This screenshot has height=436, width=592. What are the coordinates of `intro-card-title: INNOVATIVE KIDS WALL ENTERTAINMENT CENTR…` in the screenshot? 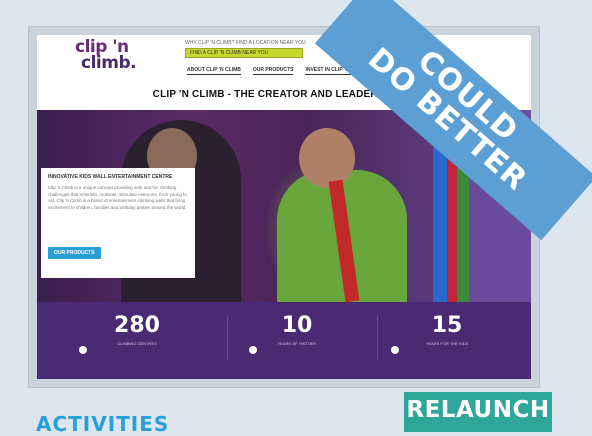 It's located at (110, 177).